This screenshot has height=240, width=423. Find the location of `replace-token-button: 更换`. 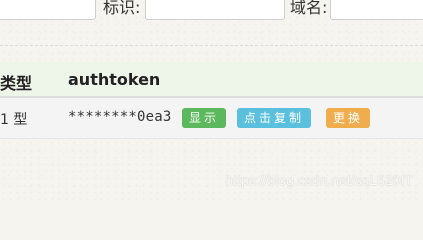

replace-token-button: 更换 is located at coordinates (348, 118).